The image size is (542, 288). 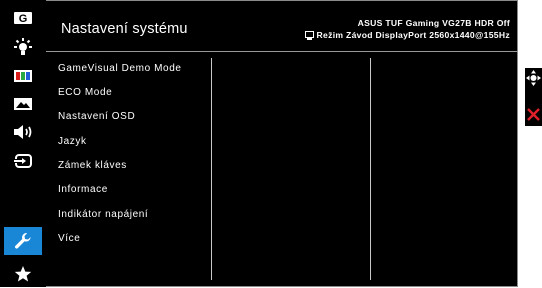 What do you see at coordinates (120, 68) in the screenshot?
I see `menu-item-gamevisual-demo: GameVisual Demo Mode` at bounding box center [120, 68].